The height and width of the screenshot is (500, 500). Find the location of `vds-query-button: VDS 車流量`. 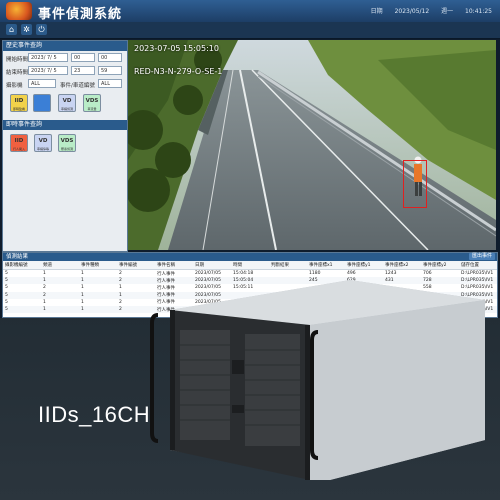

vds-query-button: VDS 車流量 is located at coordinates (92, 103).